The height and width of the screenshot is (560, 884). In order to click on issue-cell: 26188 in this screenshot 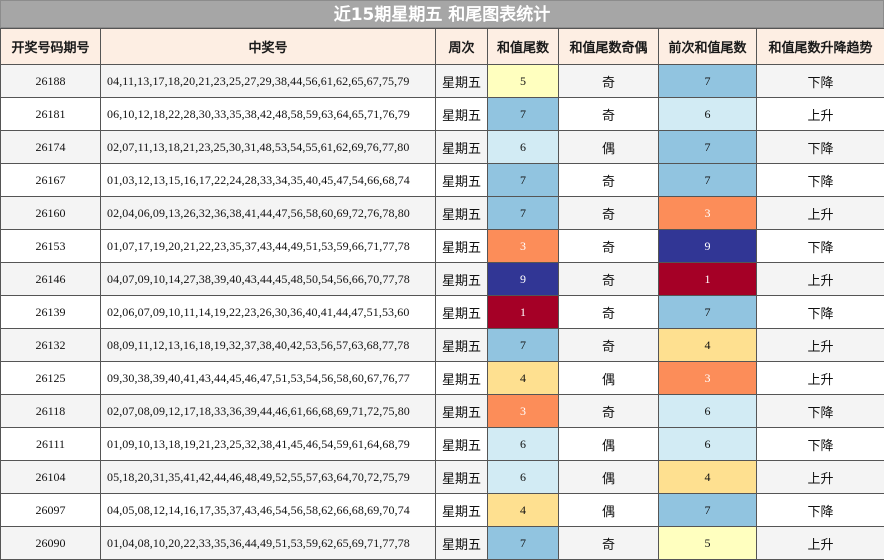, I will do `click(51, 81)`.